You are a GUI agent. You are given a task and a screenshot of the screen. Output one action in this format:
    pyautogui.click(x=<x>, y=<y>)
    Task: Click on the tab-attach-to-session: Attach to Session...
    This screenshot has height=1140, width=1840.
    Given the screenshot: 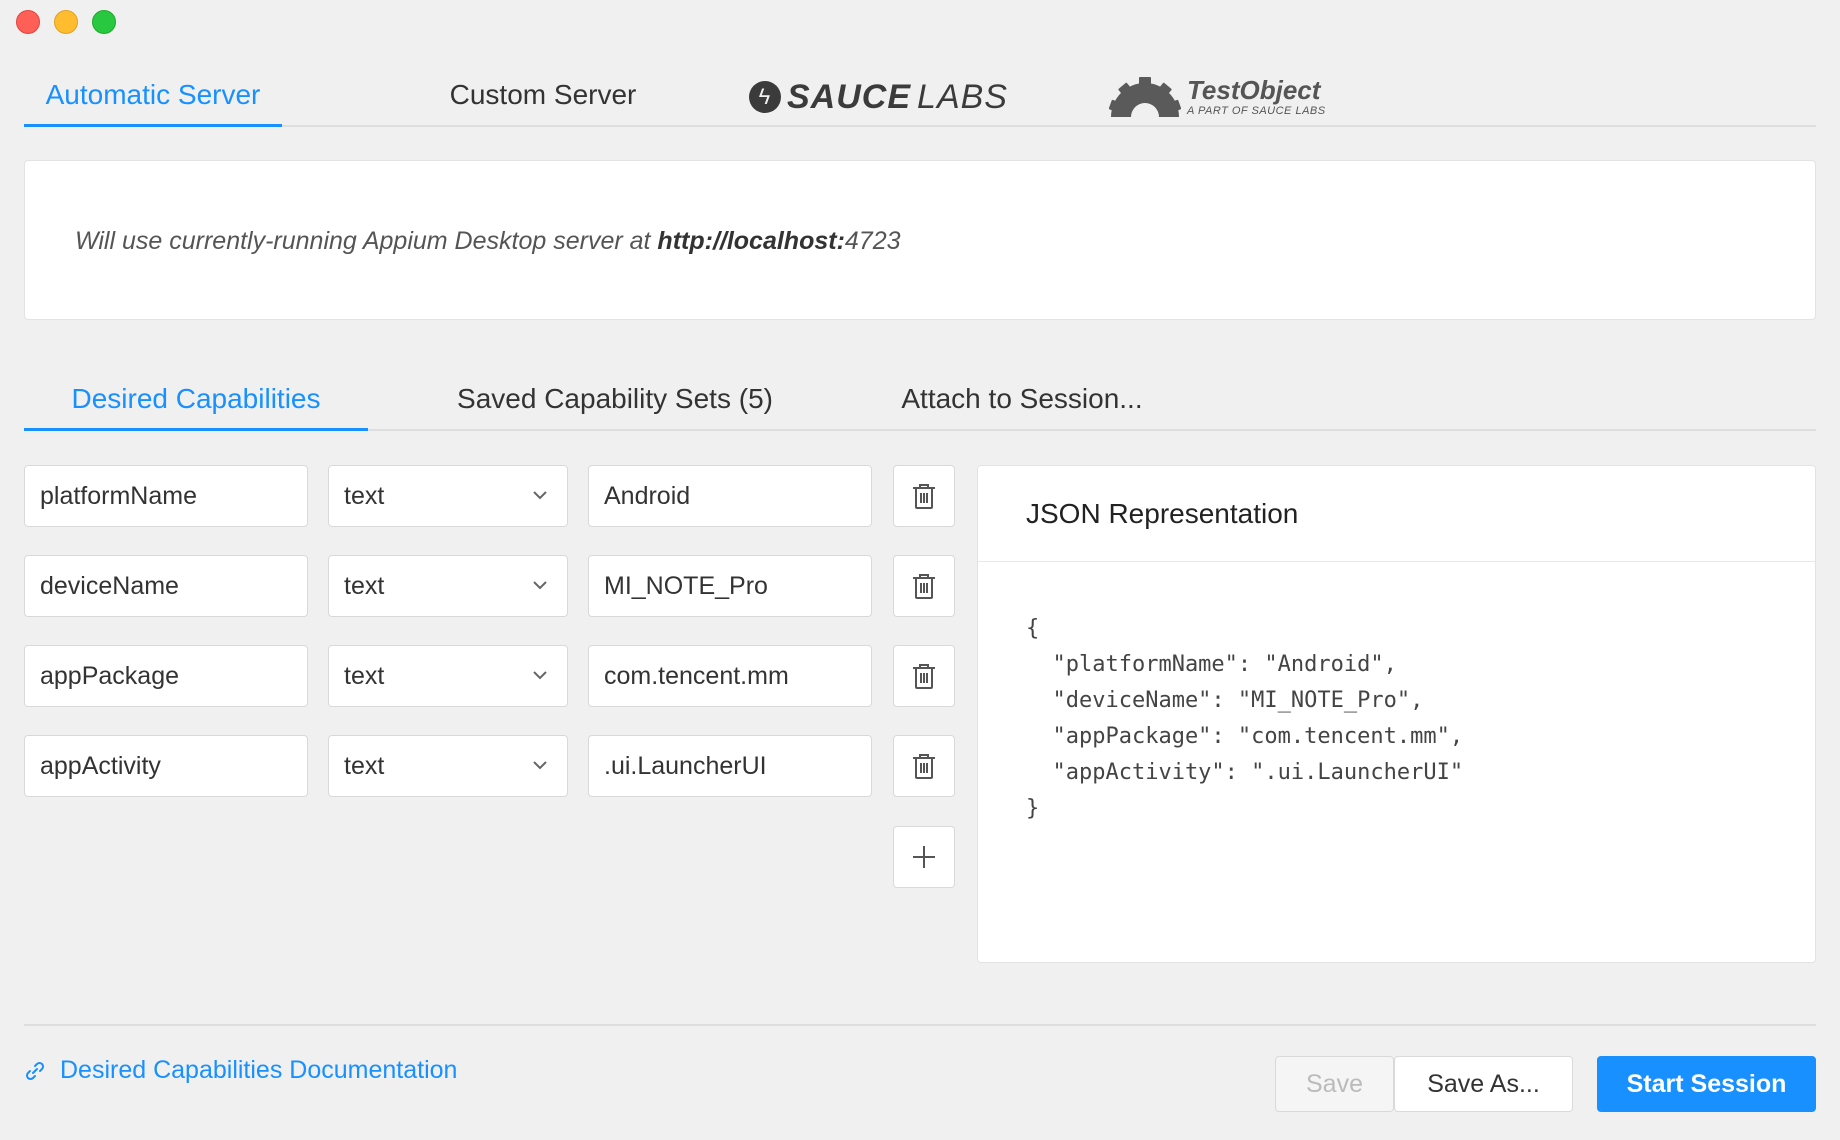 What is the action you would take?
    pyautogui.click(x=1022, y=399)
    